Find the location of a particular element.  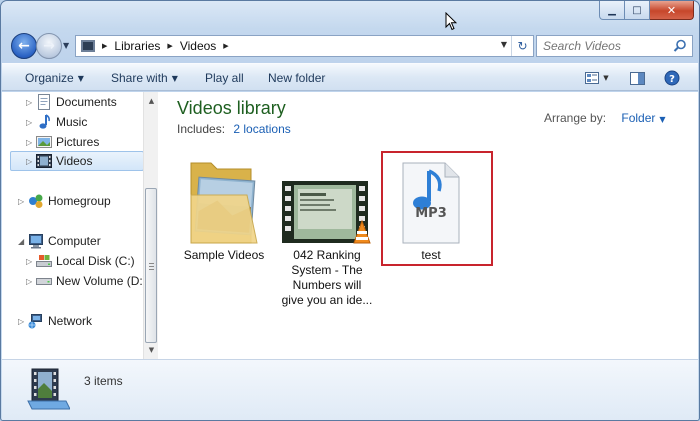

nav-item-documents: ▷ Documents is located at coordinates (71, 102).